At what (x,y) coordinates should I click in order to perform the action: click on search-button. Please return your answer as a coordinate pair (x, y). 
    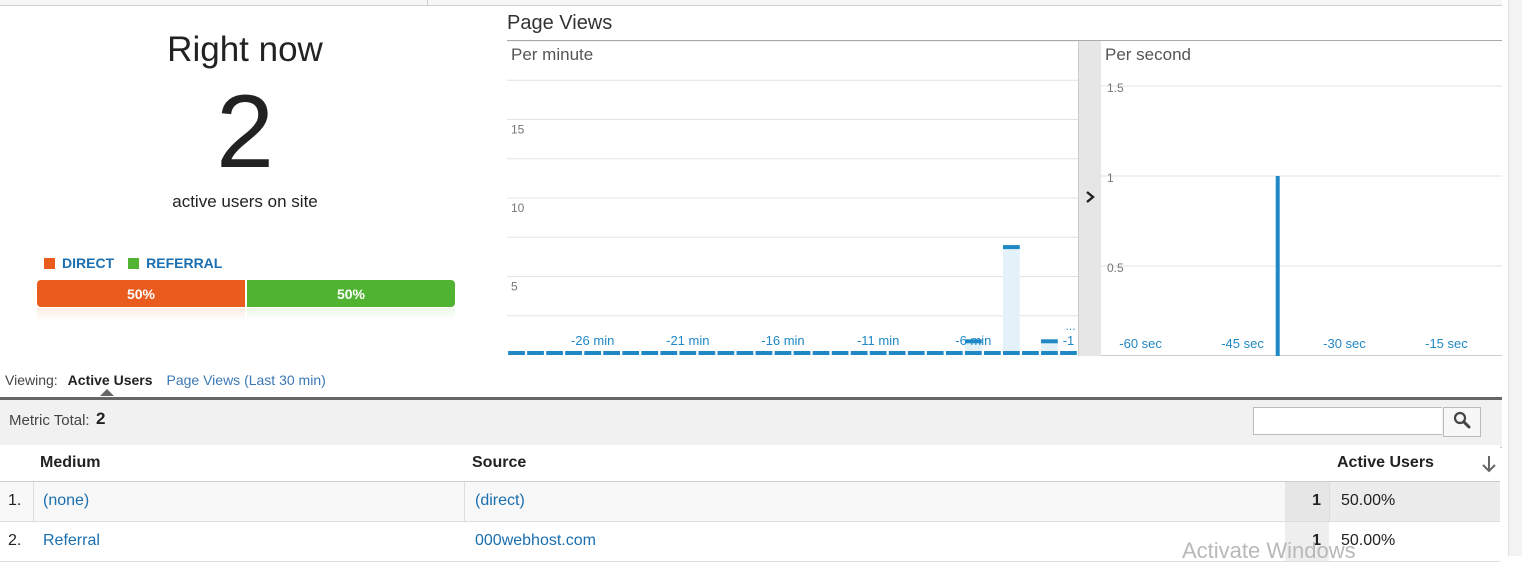
    Looking at the image, I should click on (1462, 422).